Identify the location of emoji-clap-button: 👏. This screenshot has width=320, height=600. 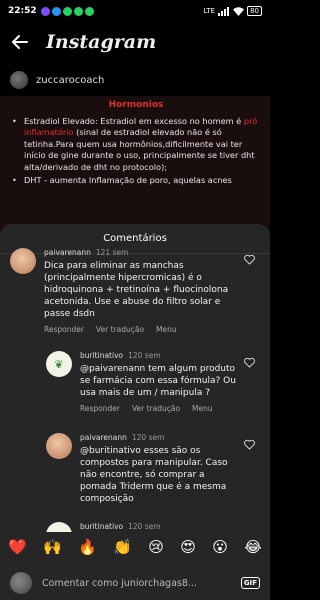
(122, 547).